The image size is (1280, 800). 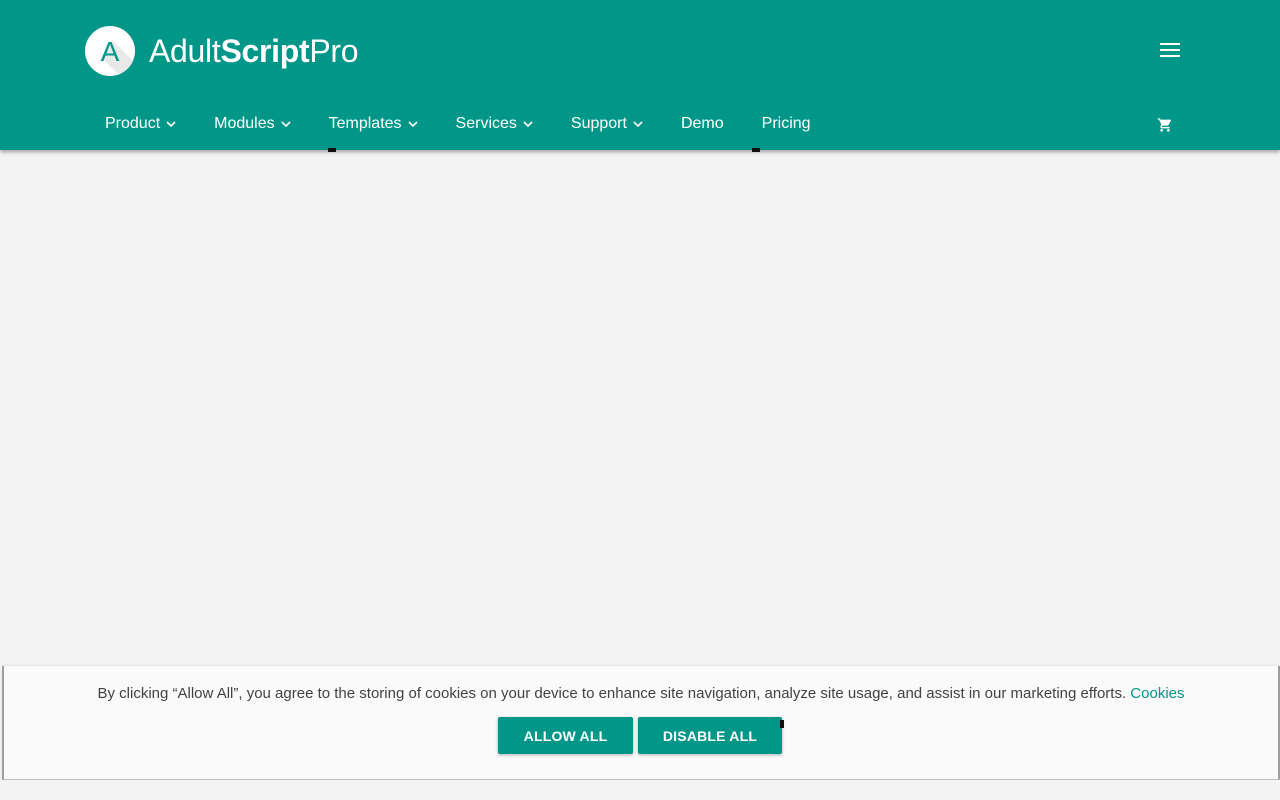 I want to click on nav-item-templates: Templates, so click(x=373, y=124).